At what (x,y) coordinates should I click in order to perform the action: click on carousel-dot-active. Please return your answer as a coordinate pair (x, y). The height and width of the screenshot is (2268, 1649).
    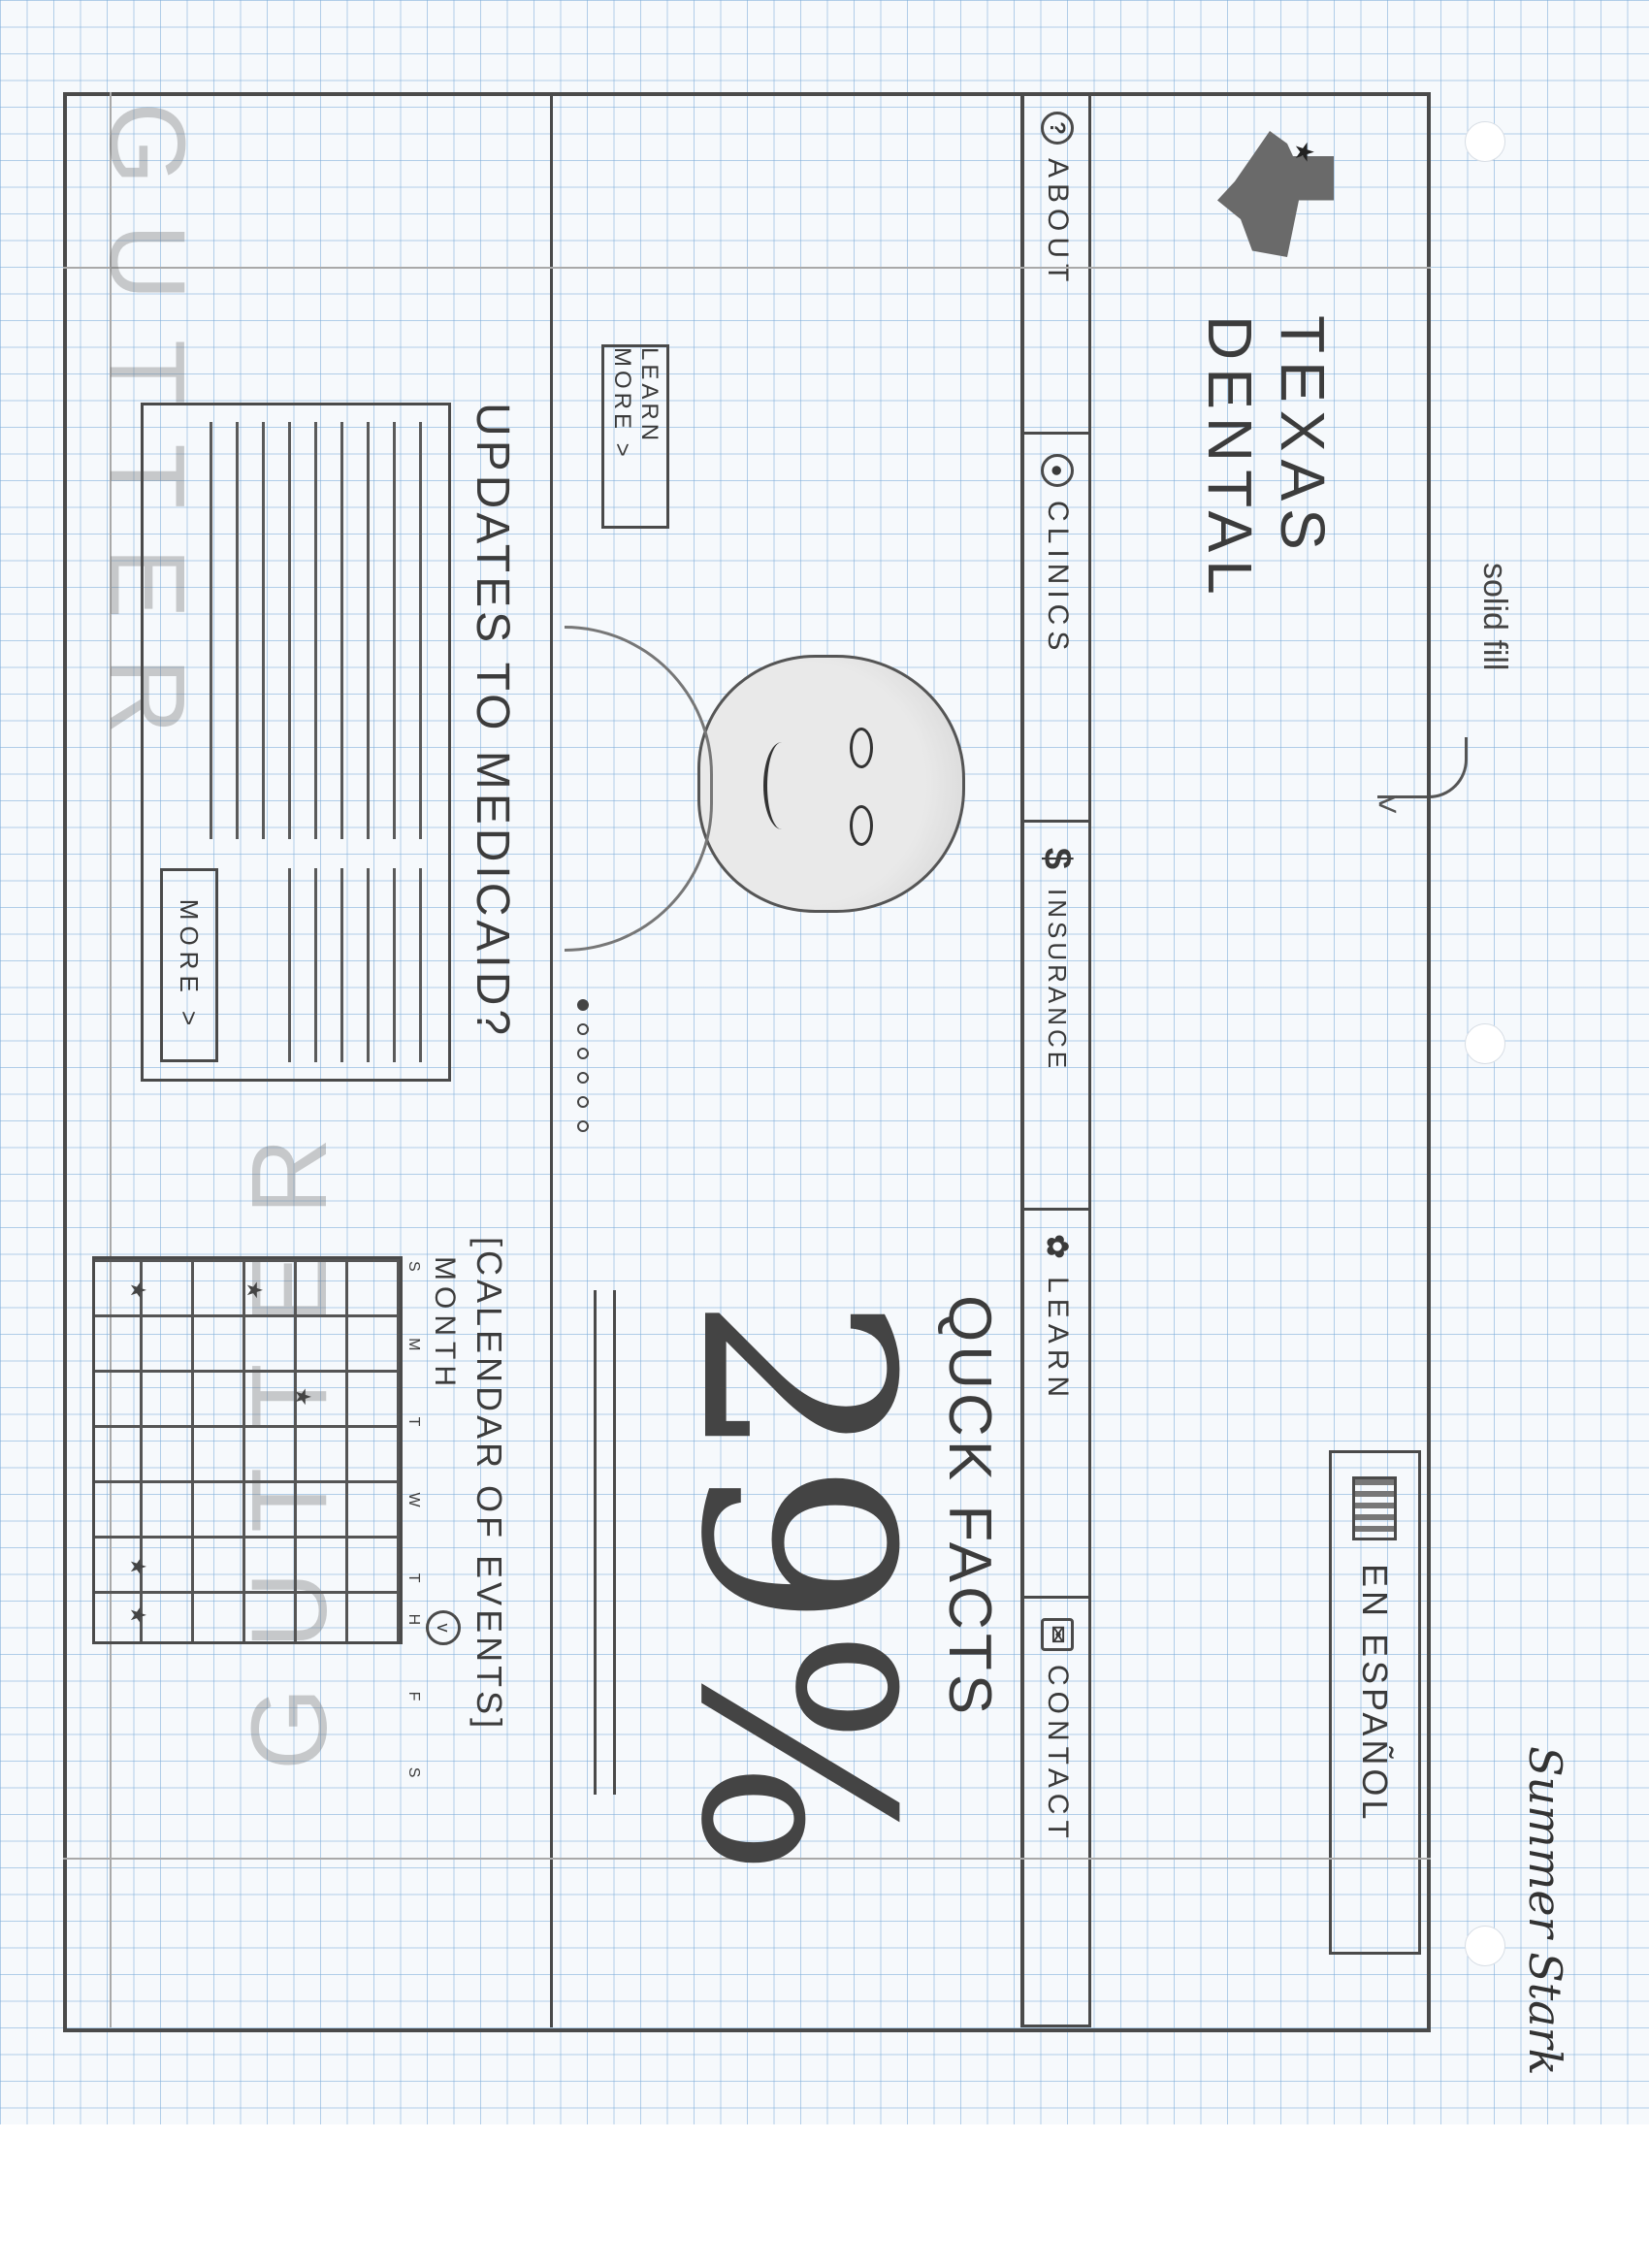
    Looking at the image, I should click on (583, 1005).